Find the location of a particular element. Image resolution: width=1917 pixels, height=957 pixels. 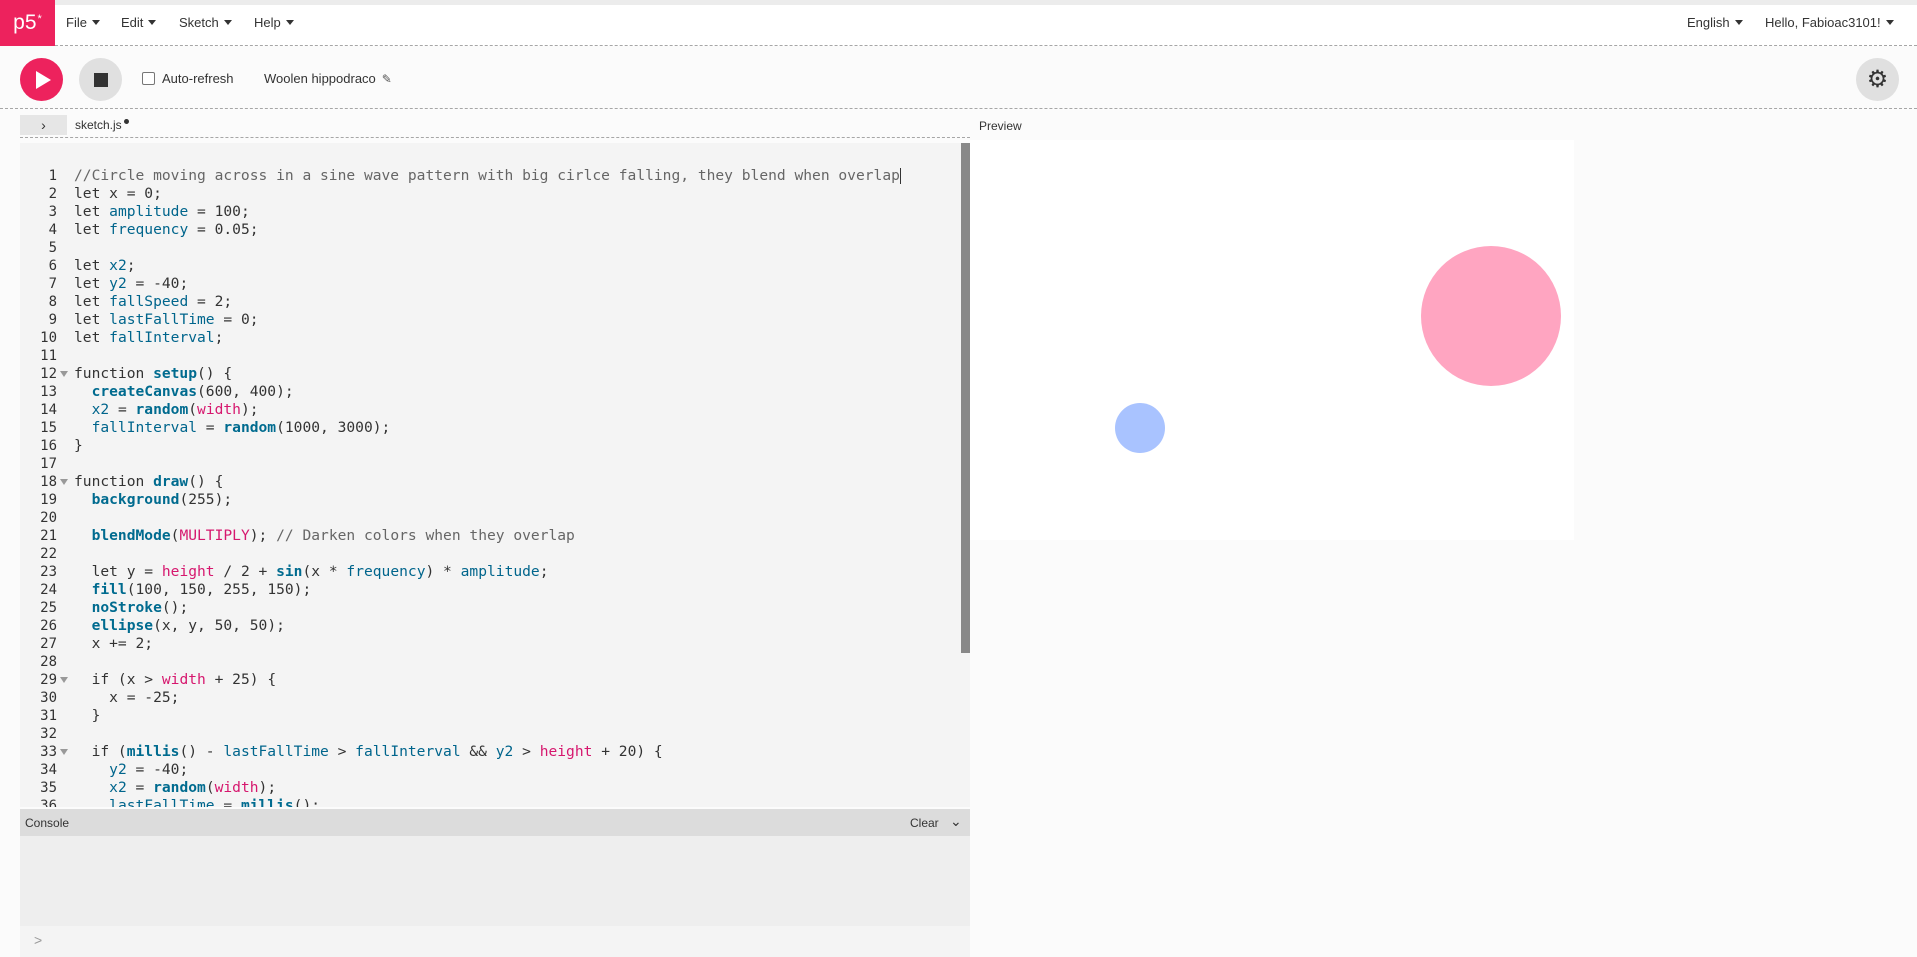

stop-icon is located at coordinates (100, 79).